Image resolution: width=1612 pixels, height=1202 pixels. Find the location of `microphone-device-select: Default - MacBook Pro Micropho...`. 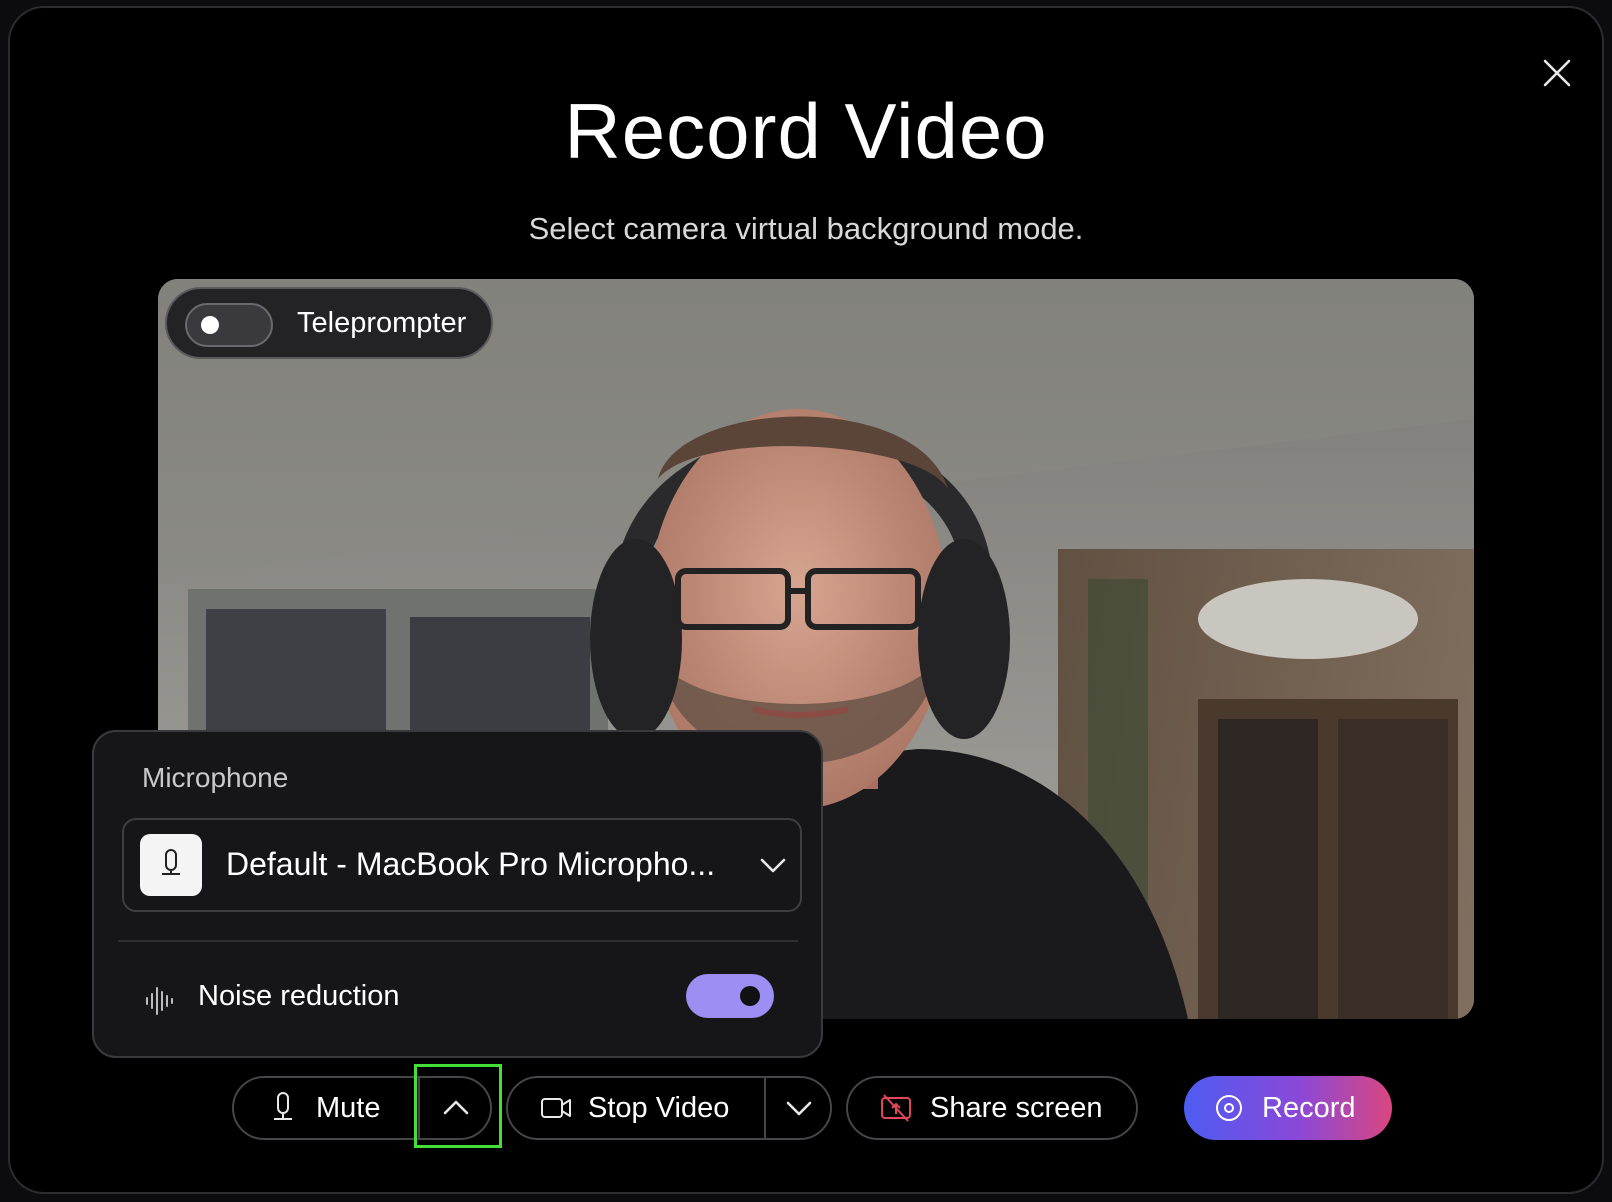

microphone-device-select: Default - MacBook Pro Micropho... is located at coordinates (462, 865).